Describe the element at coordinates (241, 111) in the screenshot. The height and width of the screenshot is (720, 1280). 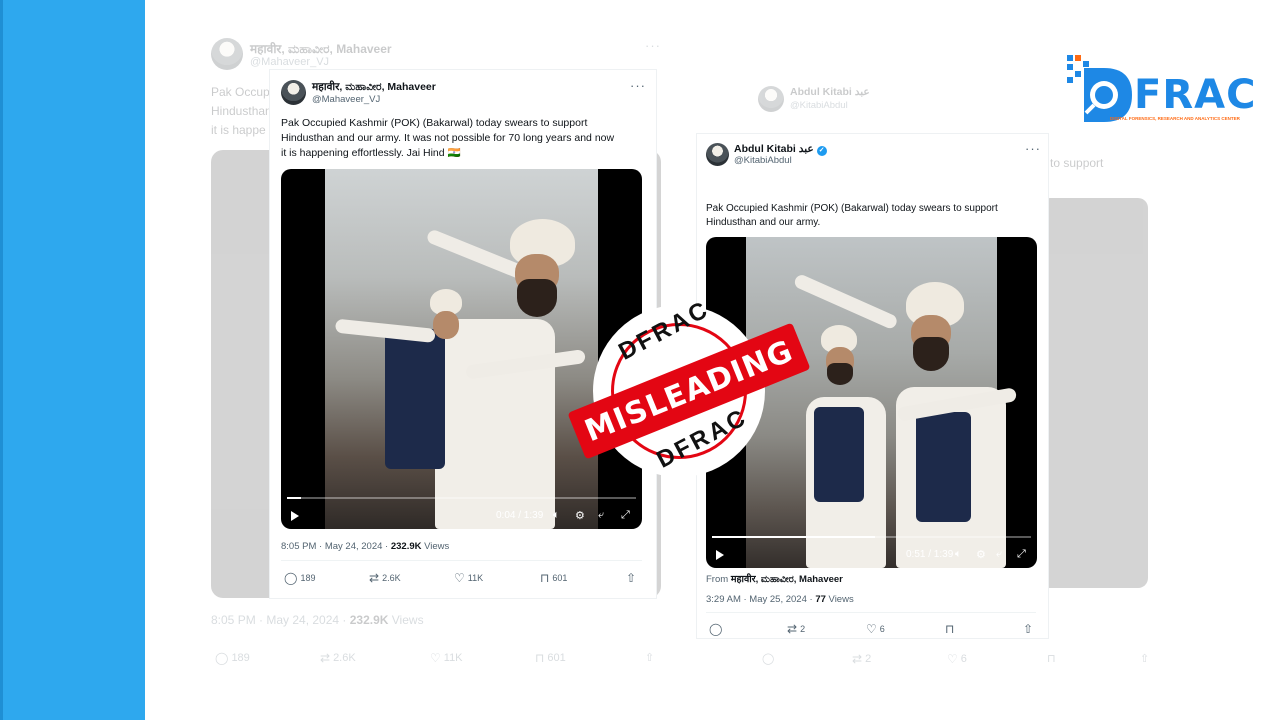
I see `tweet-text-line: Hindusthan` at that location.